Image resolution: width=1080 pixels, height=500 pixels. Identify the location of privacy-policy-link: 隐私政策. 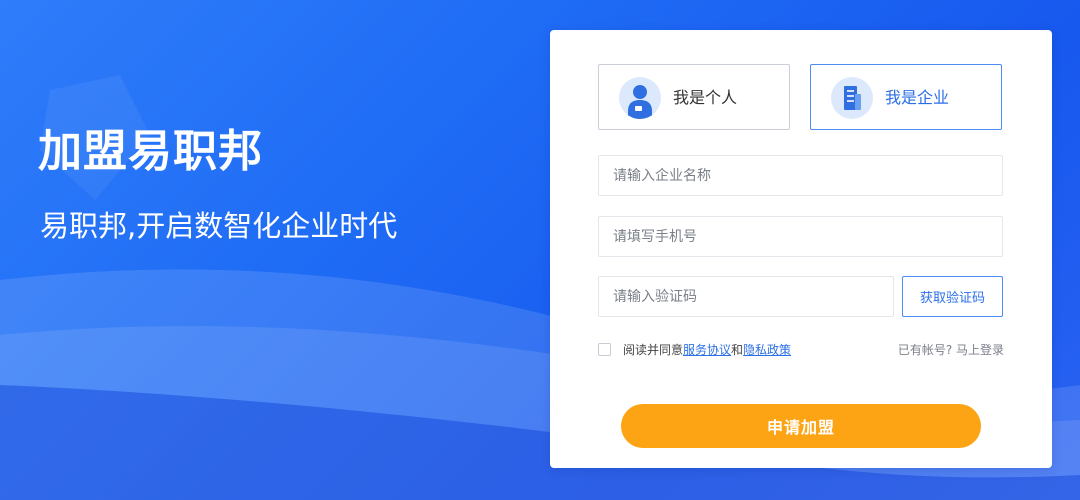
(767, 350).